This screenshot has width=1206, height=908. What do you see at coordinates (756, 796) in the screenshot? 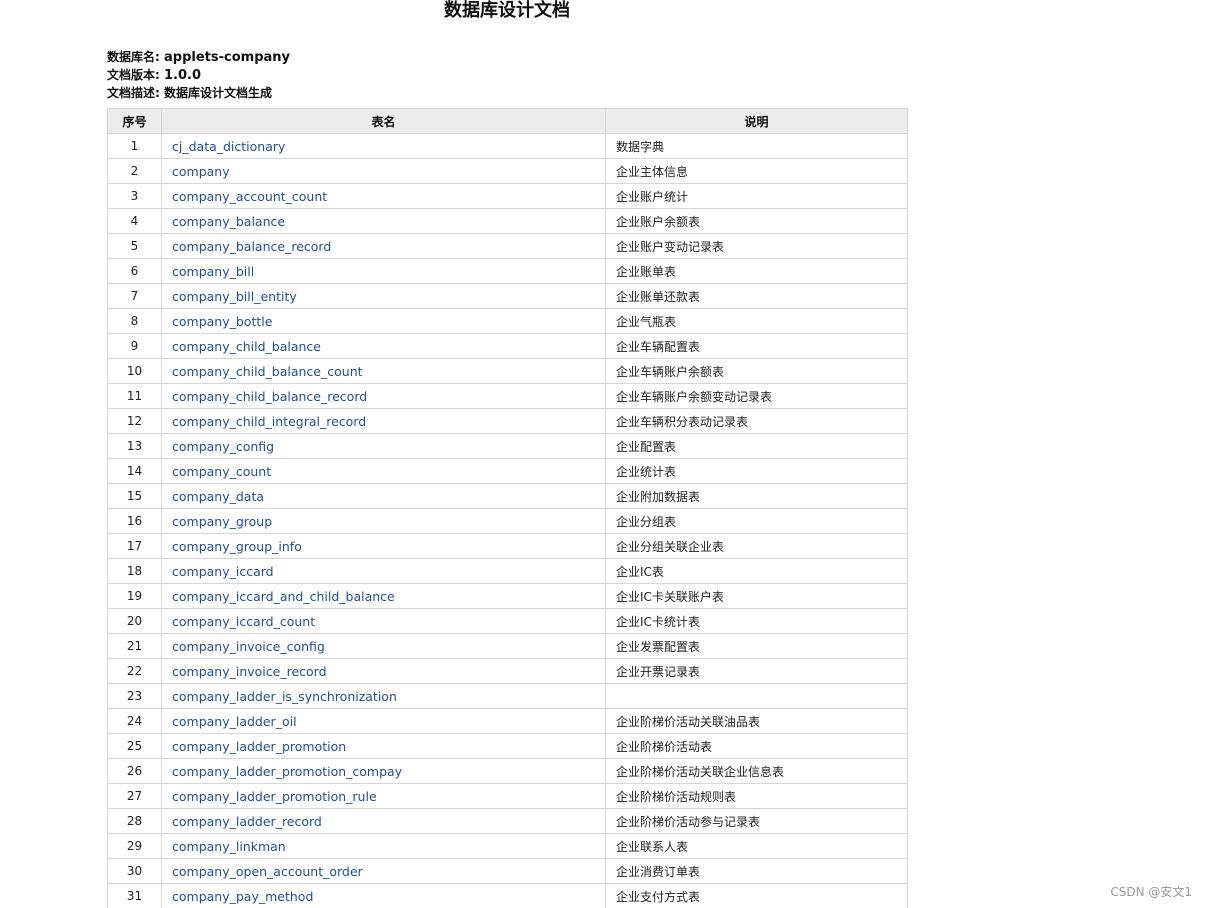
I see `table-description: 企业阶梯价活动规则表` at bounding box center [756, 796].